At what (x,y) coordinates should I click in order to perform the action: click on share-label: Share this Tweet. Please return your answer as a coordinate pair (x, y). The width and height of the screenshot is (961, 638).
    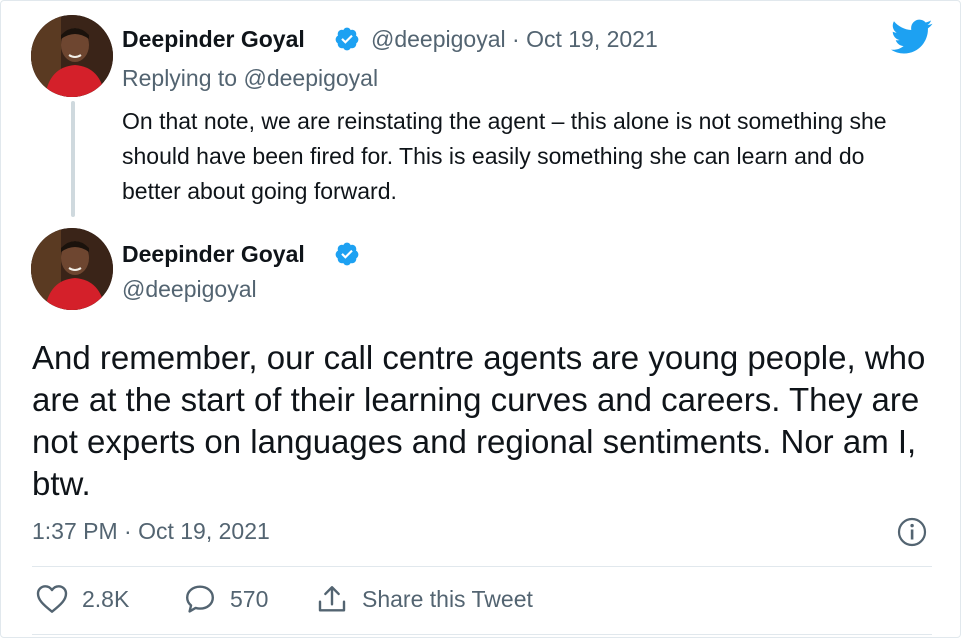
    Looking at the image, I should click on (447, 598).